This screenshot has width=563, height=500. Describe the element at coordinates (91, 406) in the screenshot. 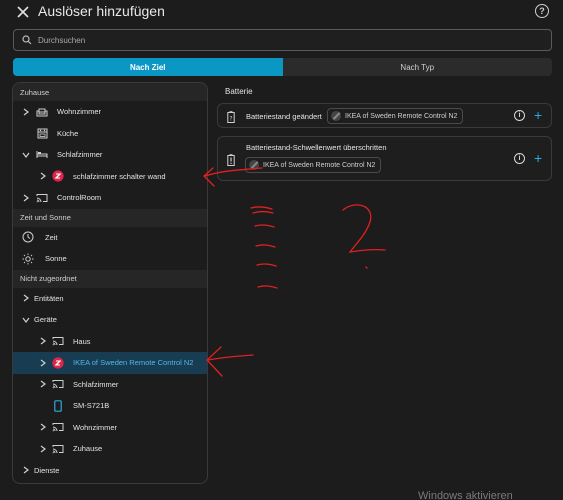

I see `tree-item-label: SM-S721B` at that location.